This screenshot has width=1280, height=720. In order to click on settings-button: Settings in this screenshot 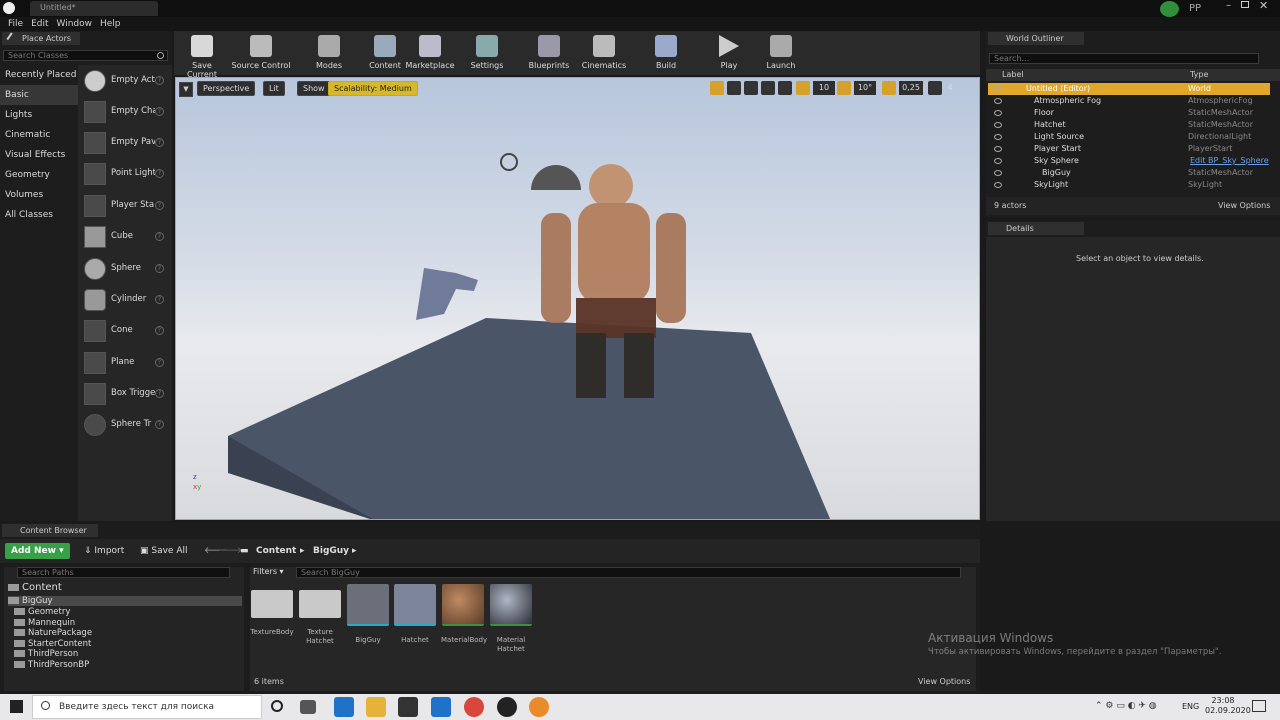, I will do `click(487, 53)`.